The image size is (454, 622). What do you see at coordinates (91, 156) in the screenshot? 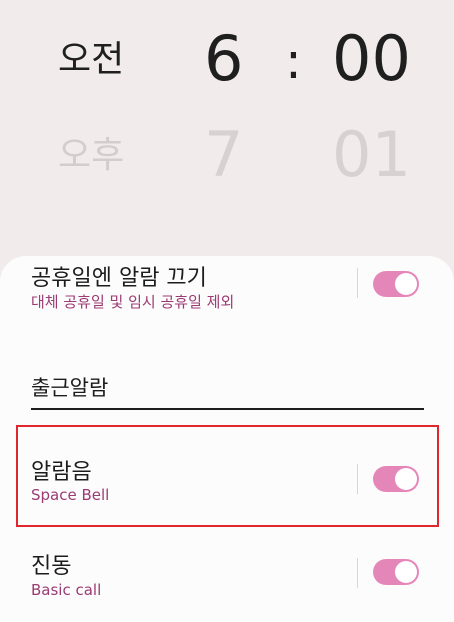
I see `ampm-next: 오후` at bounding box center [91, 156].